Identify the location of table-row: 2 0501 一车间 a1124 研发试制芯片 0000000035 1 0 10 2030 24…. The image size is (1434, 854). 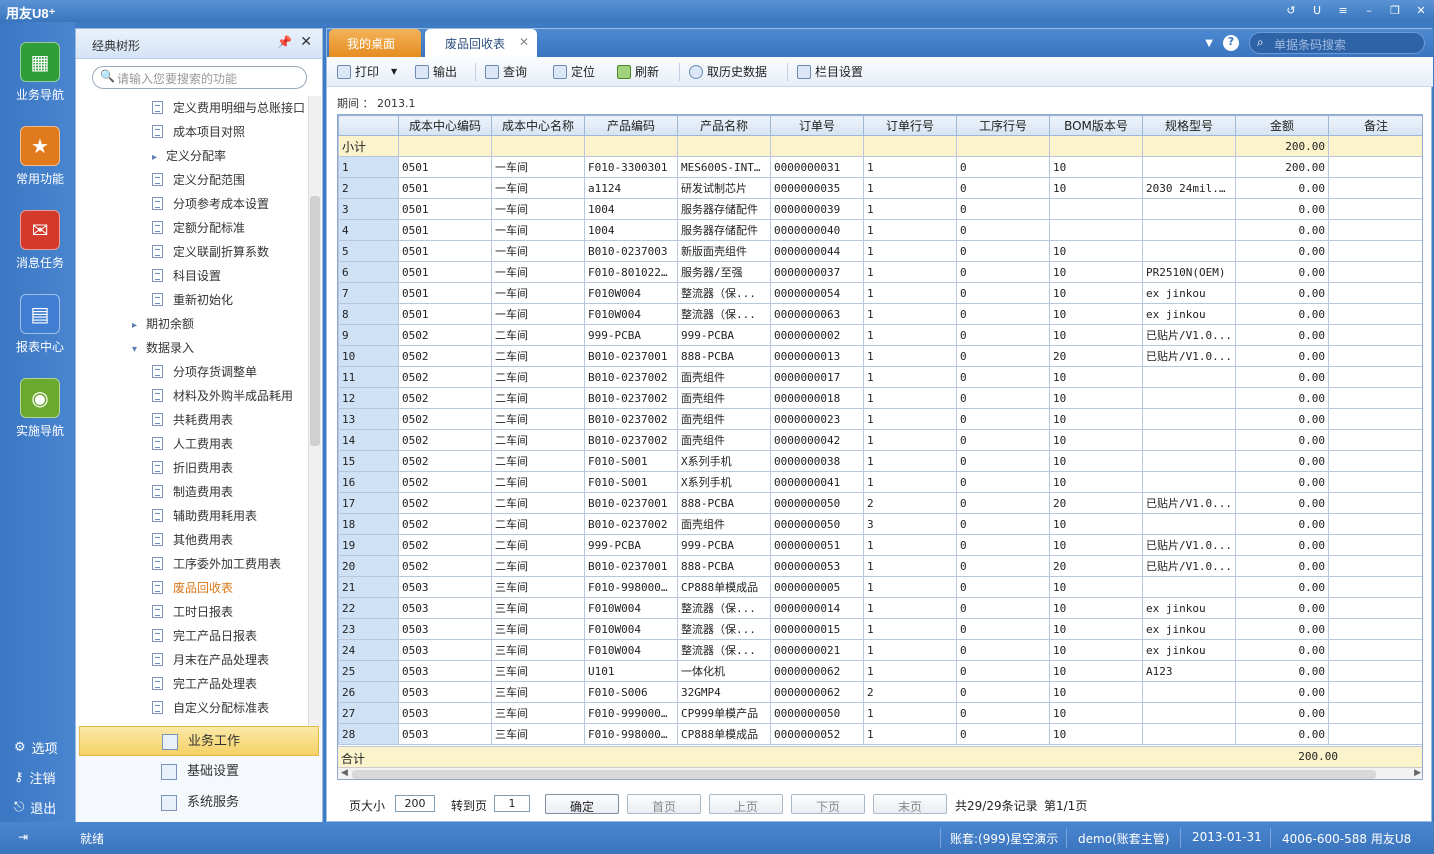
(880, 188).